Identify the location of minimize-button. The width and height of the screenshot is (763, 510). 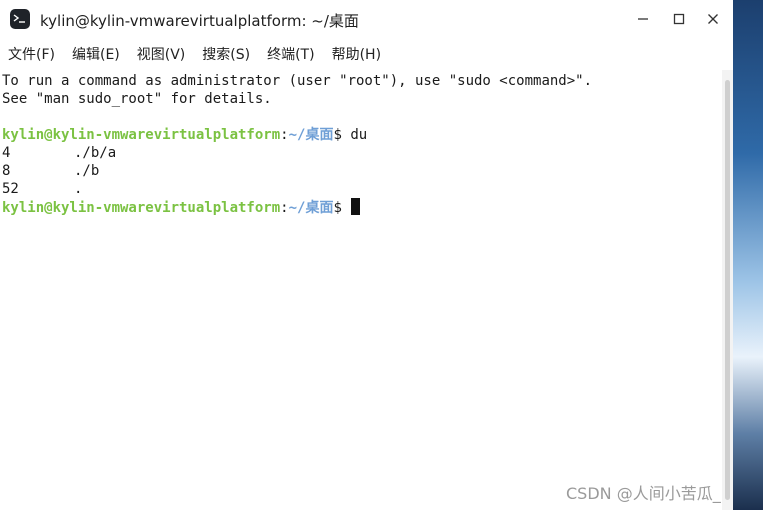
(643, 19).